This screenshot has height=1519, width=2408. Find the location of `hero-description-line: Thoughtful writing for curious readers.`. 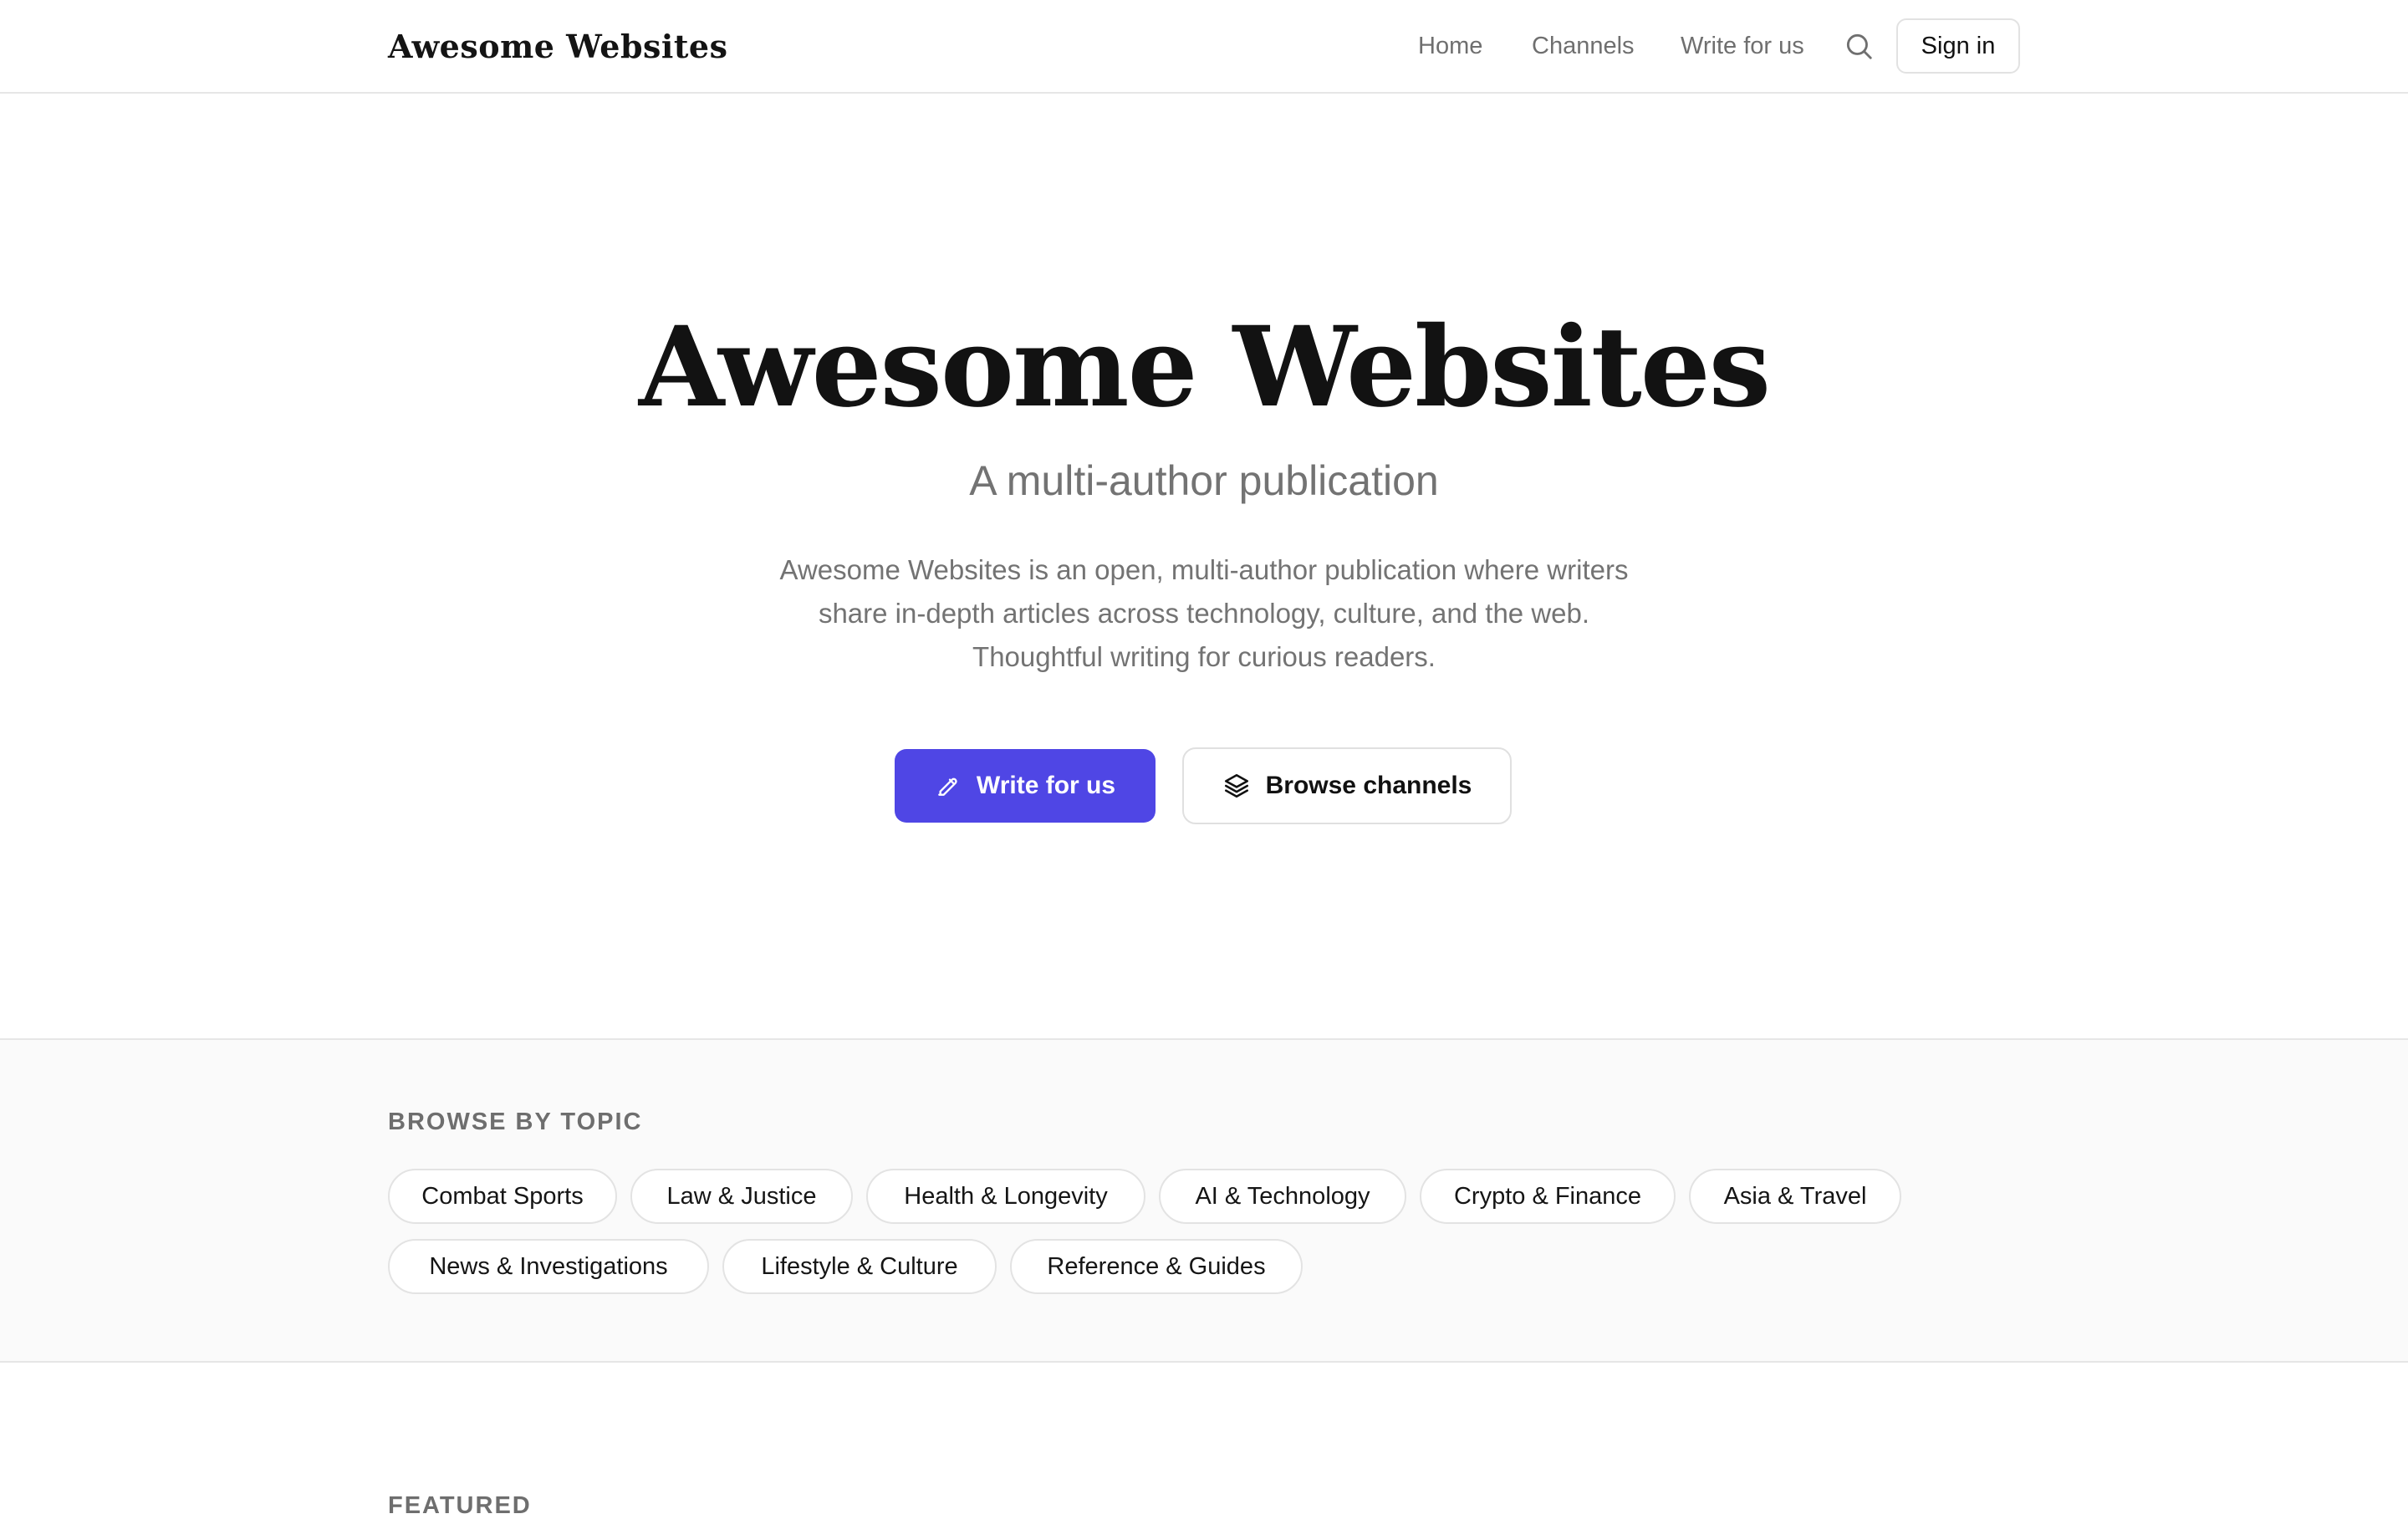

hero-description-line: Thoughtful writing for curious readers. is located at coordinates (1204, 656).